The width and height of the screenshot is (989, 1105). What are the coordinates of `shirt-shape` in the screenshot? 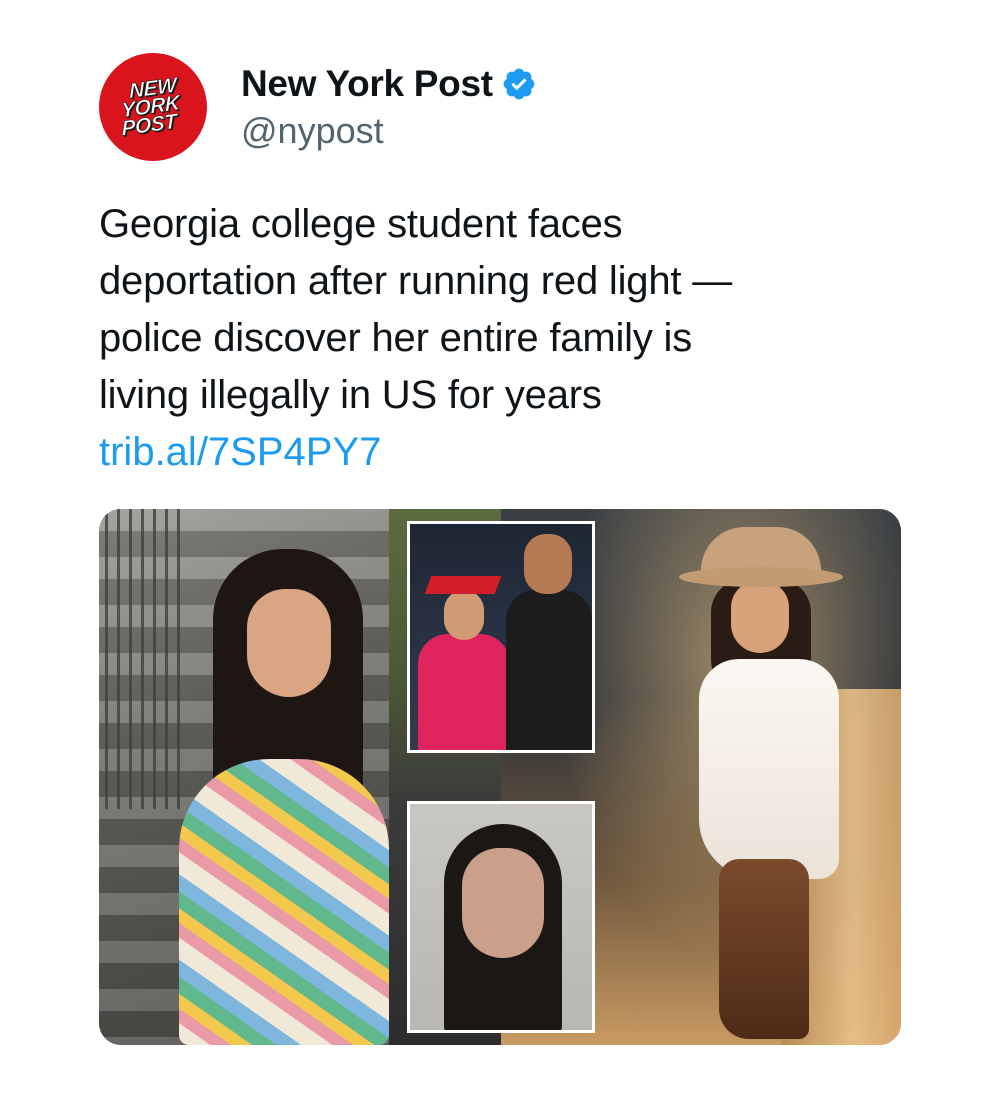 It's located at (549, 670).